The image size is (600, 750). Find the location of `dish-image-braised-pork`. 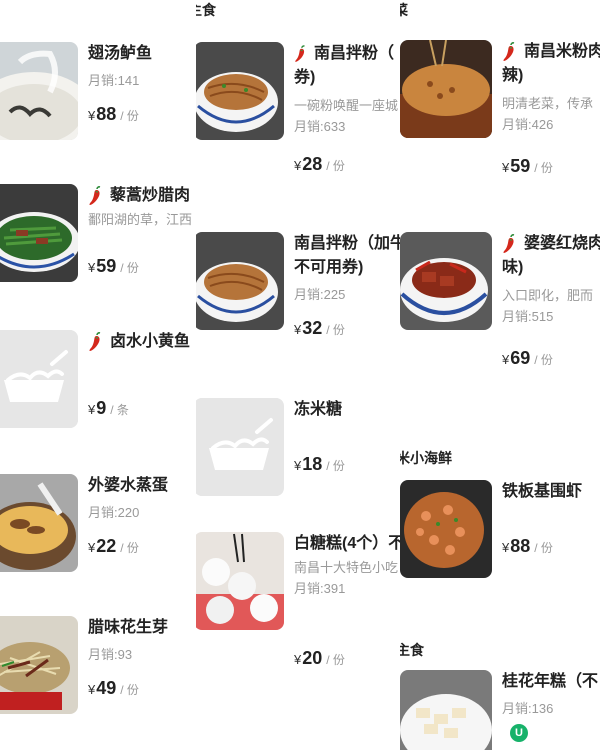

dish-image-braised-pork is located at coordinates (446, 281).